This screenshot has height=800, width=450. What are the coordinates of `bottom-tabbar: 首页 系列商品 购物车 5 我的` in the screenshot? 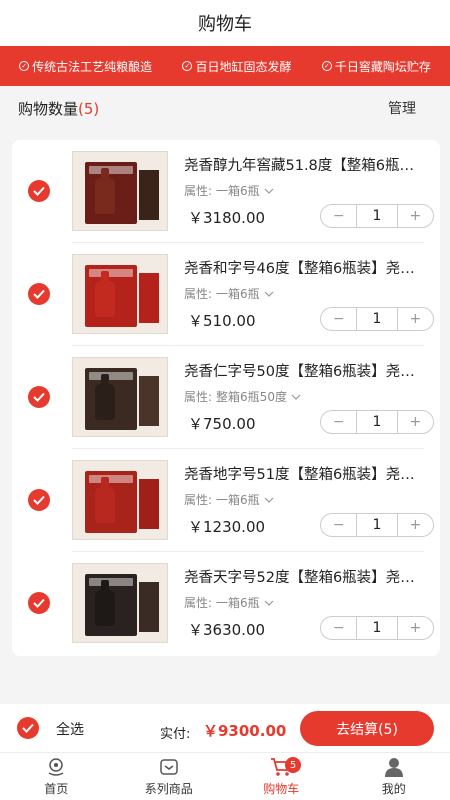 It's located at (225, 776).